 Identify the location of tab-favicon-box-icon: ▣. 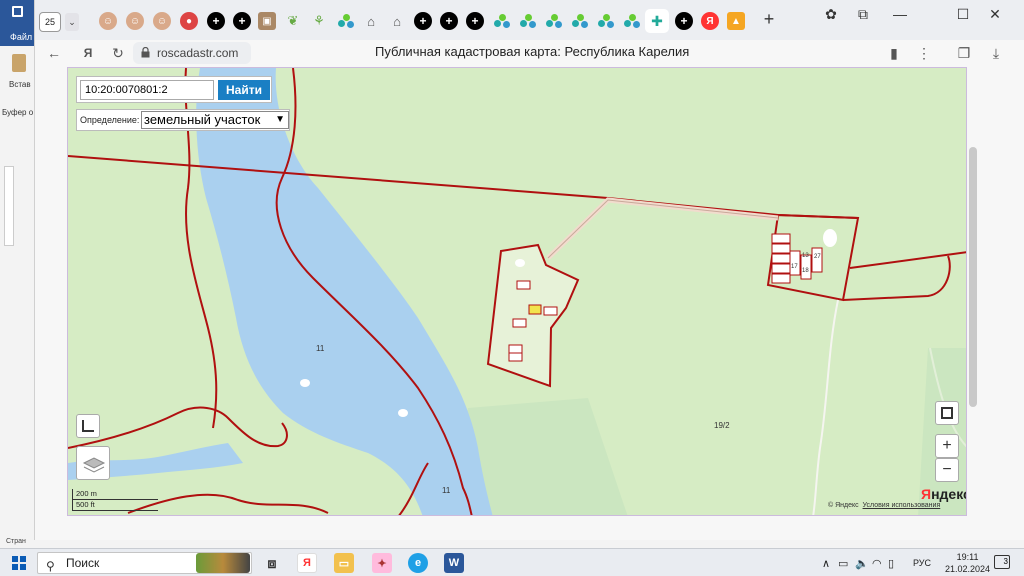
(267, 21).